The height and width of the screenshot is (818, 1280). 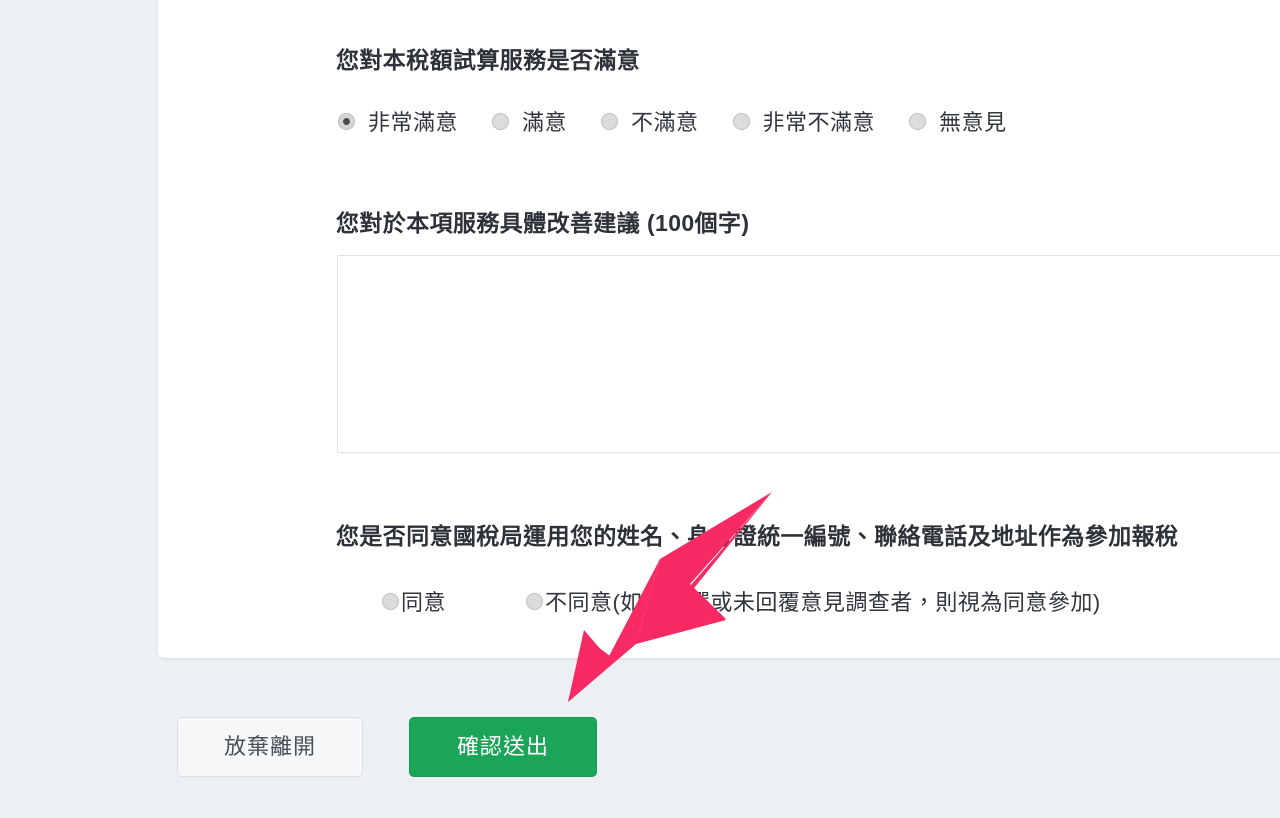 I want to click on radio-icon-disagree, so click(x=535, y=601).